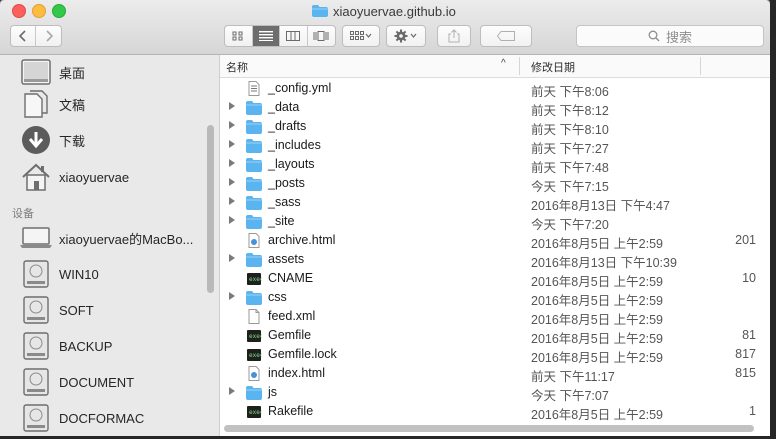  Describe the element at coordinates (495, 89) in the screenshot. I see `file-row: _config.yml 前天 下午8:06` at that location.